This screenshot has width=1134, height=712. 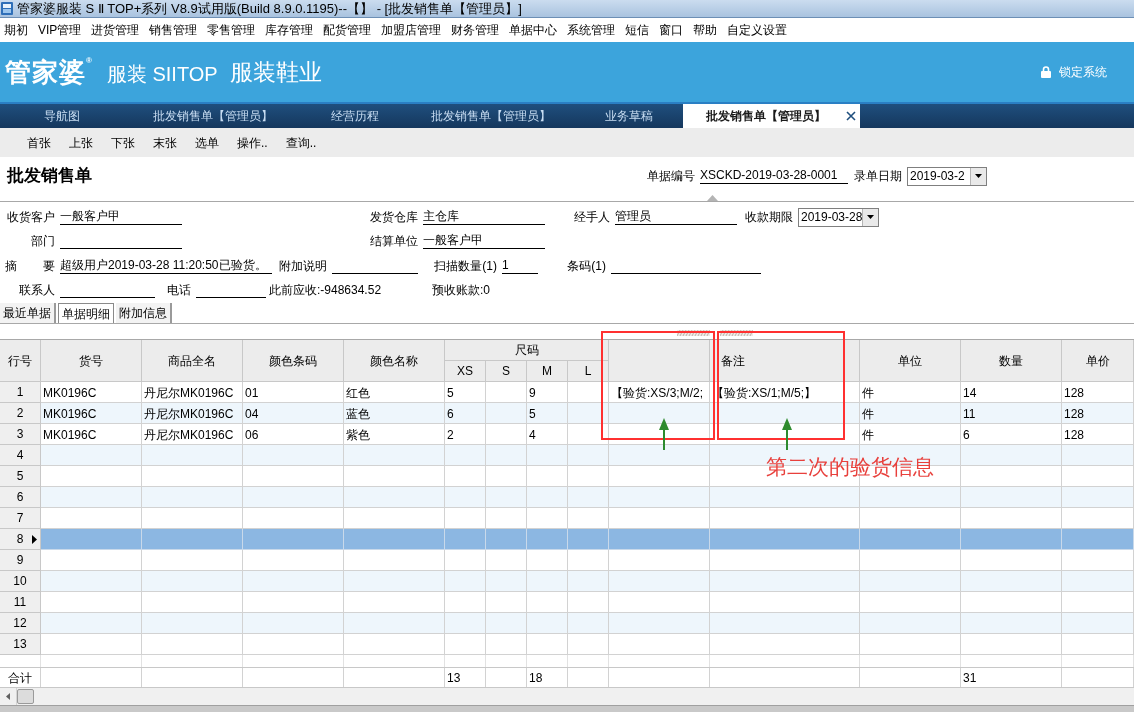 I want to click on row-number: 11, so click(x=20, y=602).